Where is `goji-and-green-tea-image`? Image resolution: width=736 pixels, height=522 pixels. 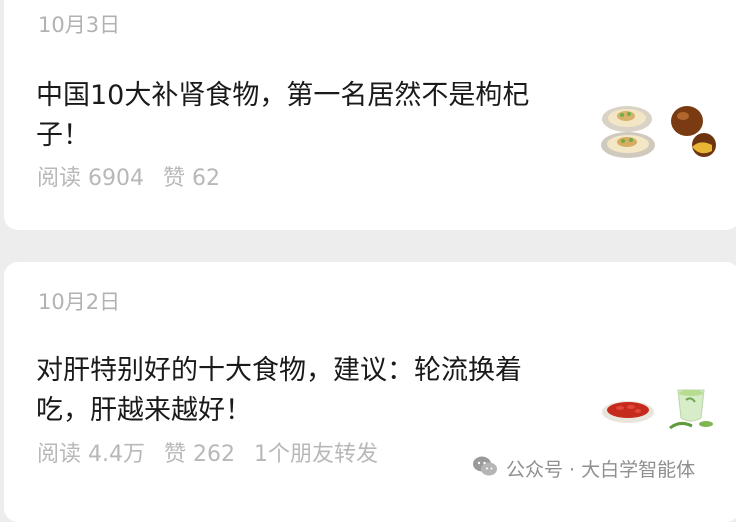
goji-and-green-tea-image is located at coordinates (657, 409).